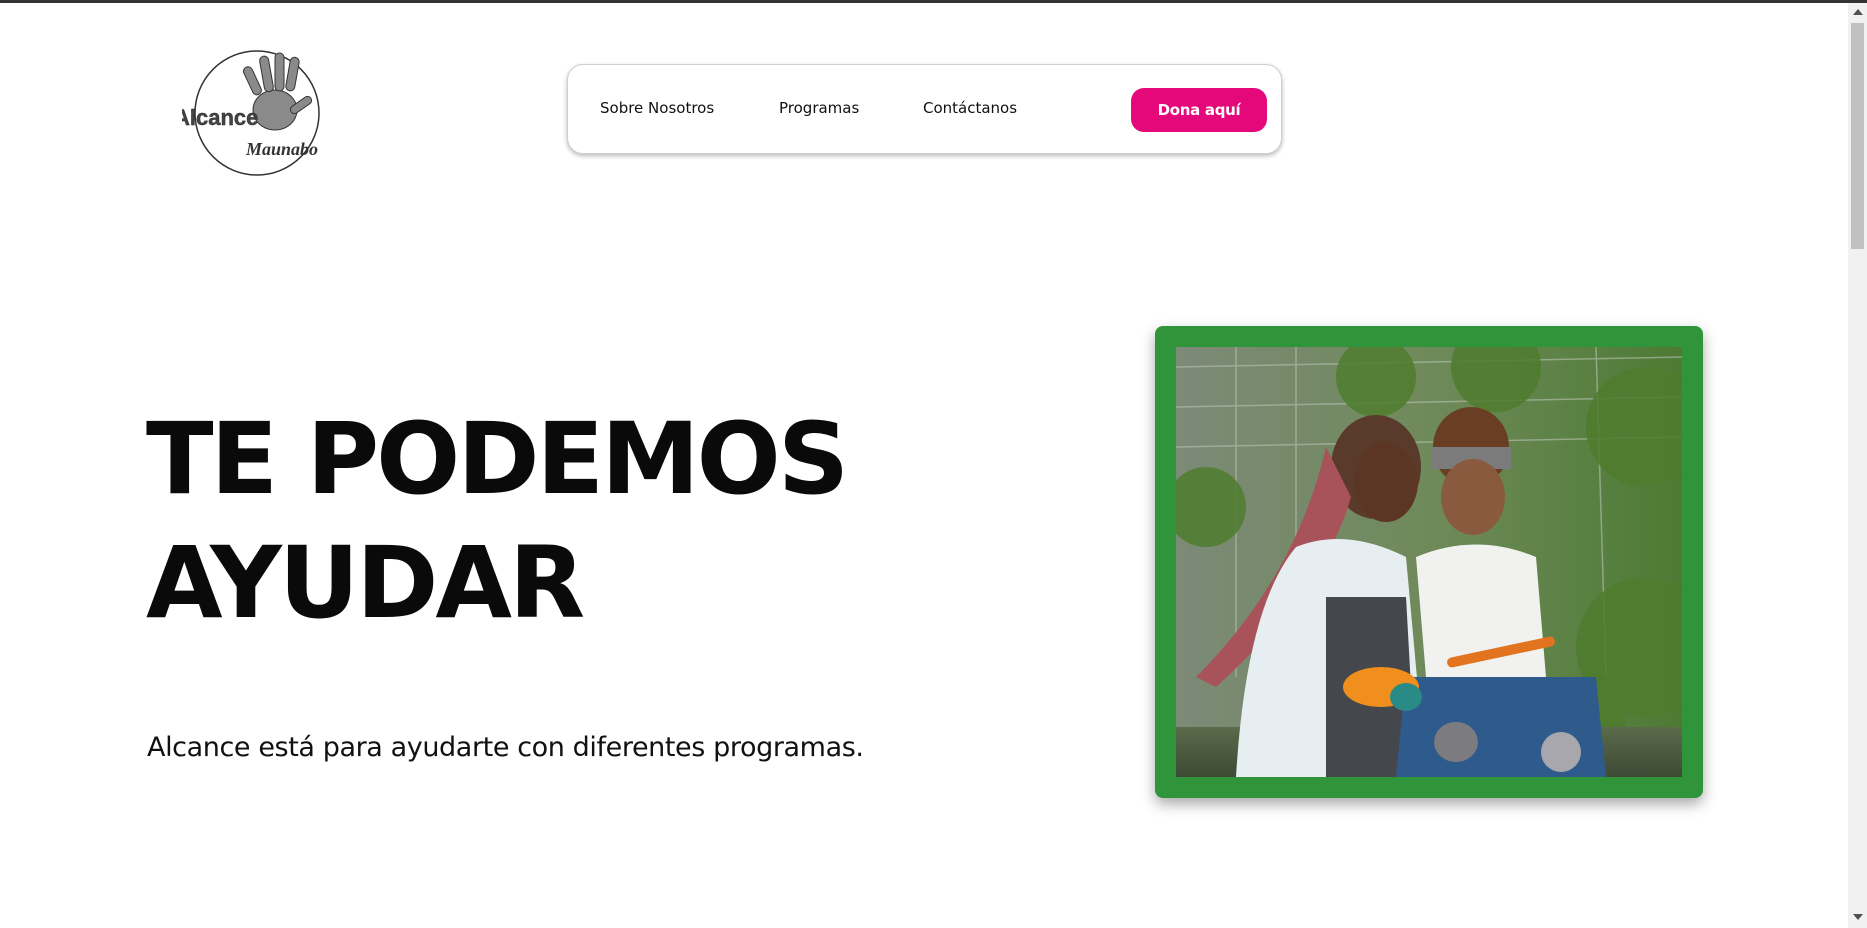  What do you see at coordinates (970, 108) in the screenshot?
I see `nav-link-contactanos: Contáctanos` at bounding box center [970, 108].